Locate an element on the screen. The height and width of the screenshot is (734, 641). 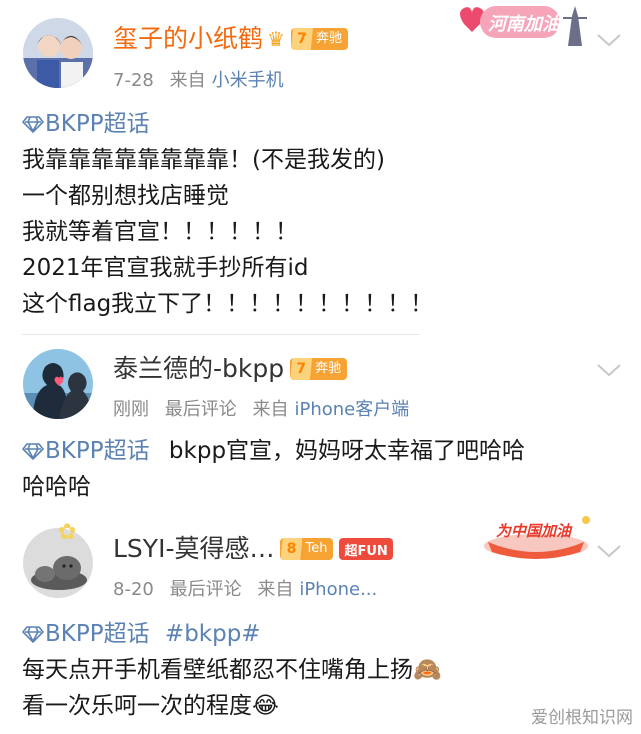
post-meta: 刚刚 最后评论 来自 iPhone客户端 is located at coordinates (261, 408).